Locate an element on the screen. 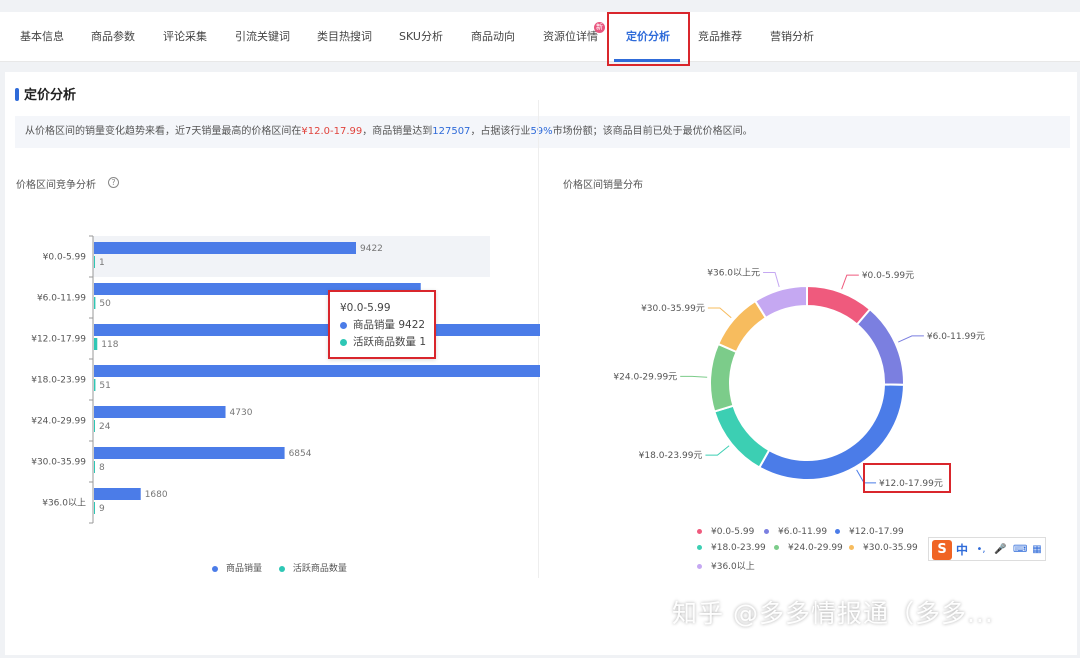 This screenshot has height=658, width=1080. tooltip-active-label: 活跃商品数量 is located at coordinates (384, 342).